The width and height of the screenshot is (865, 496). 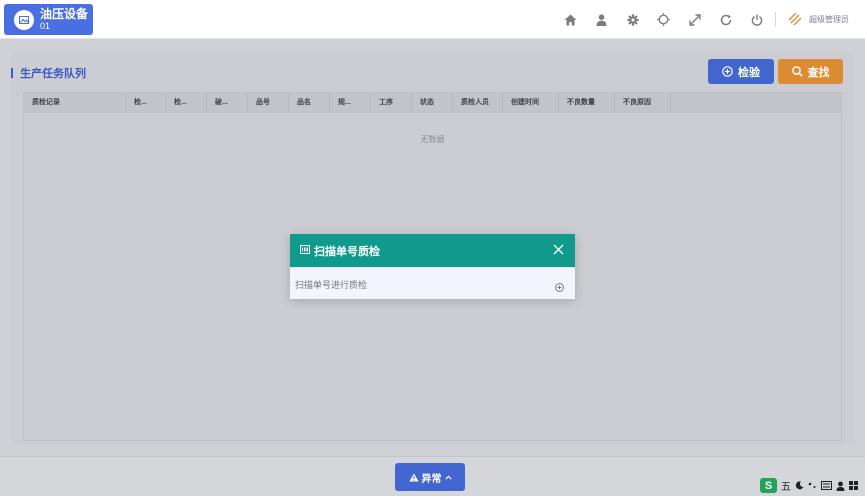 I want to click on close-icon, so click(x=558, y=251).